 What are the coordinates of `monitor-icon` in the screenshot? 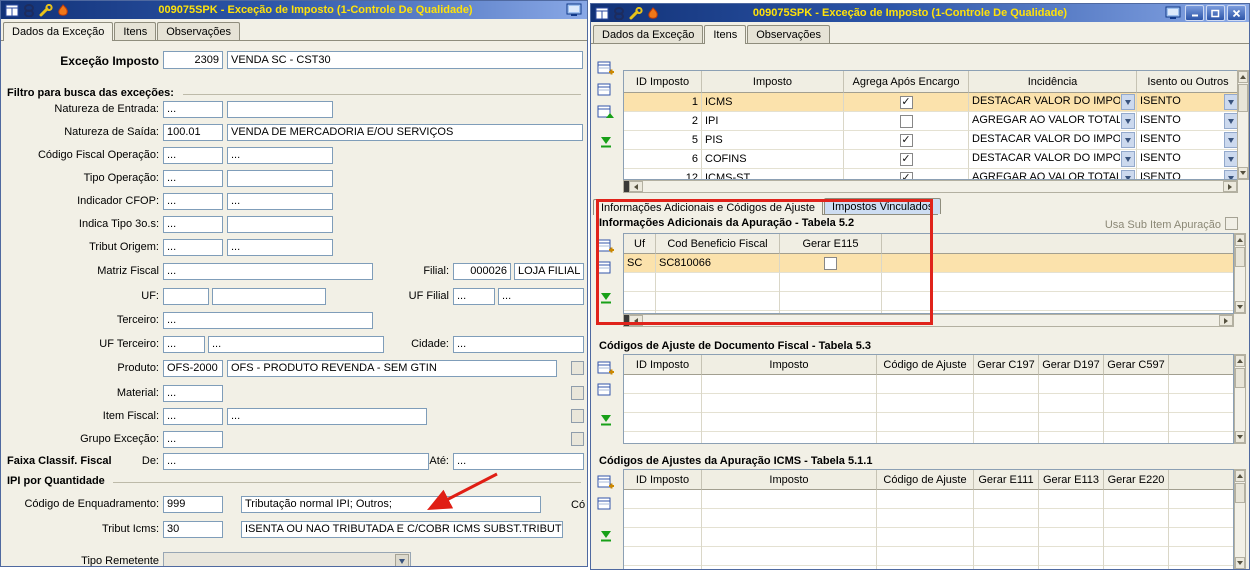 It's located at (575, 10).